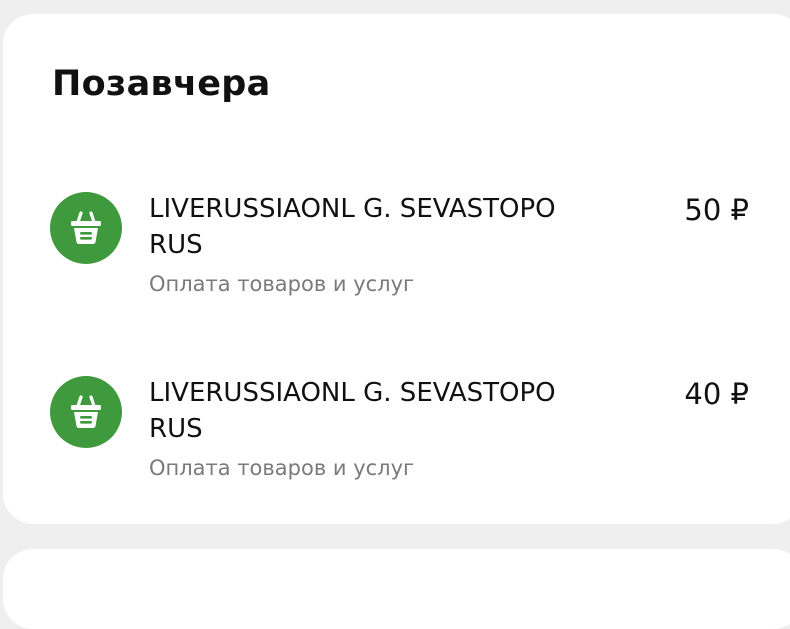 The width and height of the screenshot is (790, 629). What do you see at coordinates (396, 589) in the screenshot?
I see `next-day-group-card` at bounding box center [396, 589].